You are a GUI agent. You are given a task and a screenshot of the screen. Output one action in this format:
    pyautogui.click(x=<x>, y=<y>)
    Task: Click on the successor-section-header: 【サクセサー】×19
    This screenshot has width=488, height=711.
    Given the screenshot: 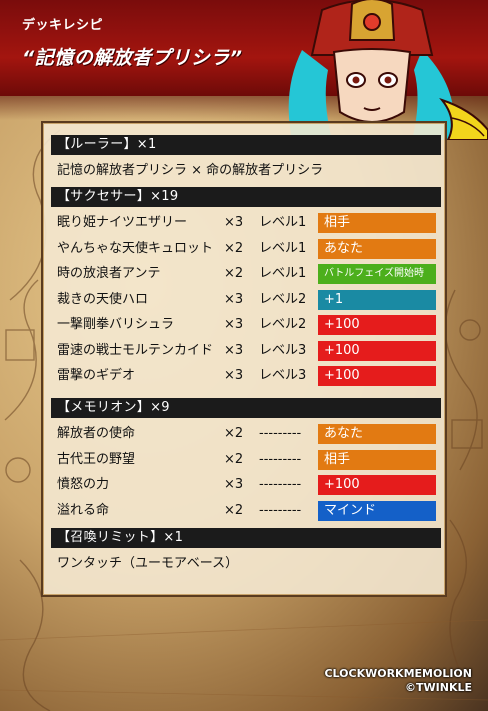 What is the action you would take?
    pyautogui.click(x=246, y=197)
    